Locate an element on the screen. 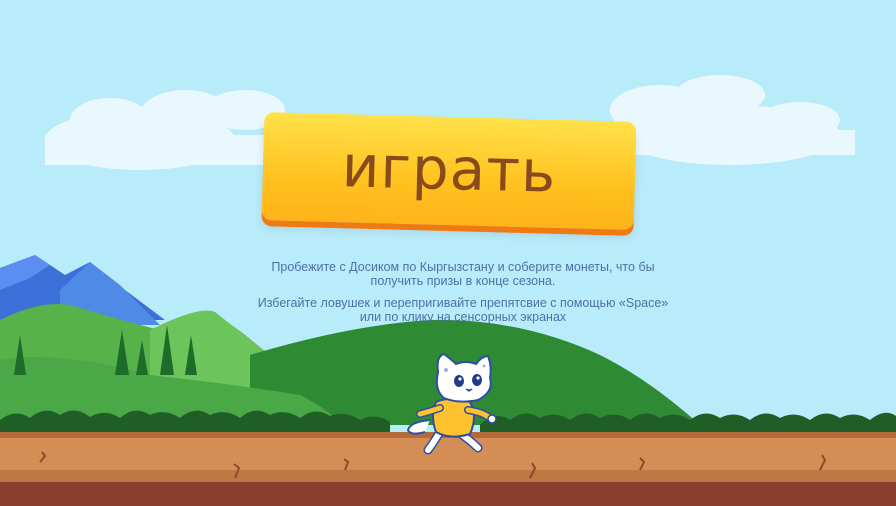 Image resolution: width=896 pixels, height=506 pixels. ground is located at coordinates (448, 469).